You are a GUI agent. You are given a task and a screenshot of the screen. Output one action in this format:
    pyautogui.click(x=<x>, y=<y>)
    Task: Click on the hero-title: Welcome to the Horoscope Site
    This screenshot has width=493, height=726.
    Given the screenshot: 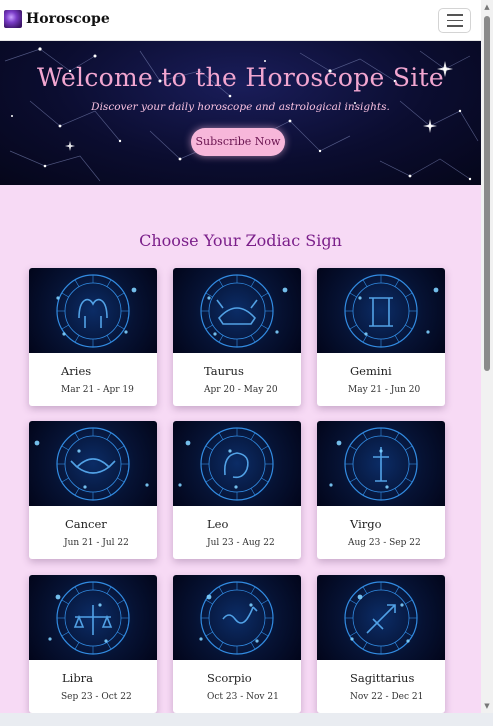 What is the action you would take?
    pyautogui.click(x=240, y=77)
    